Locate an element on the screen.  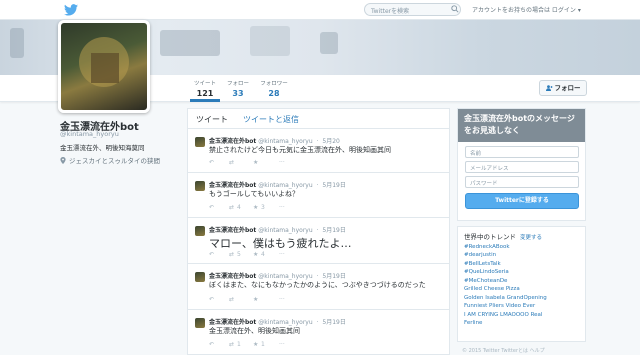
password-field: パスワード is located at coordinates (522, 182).